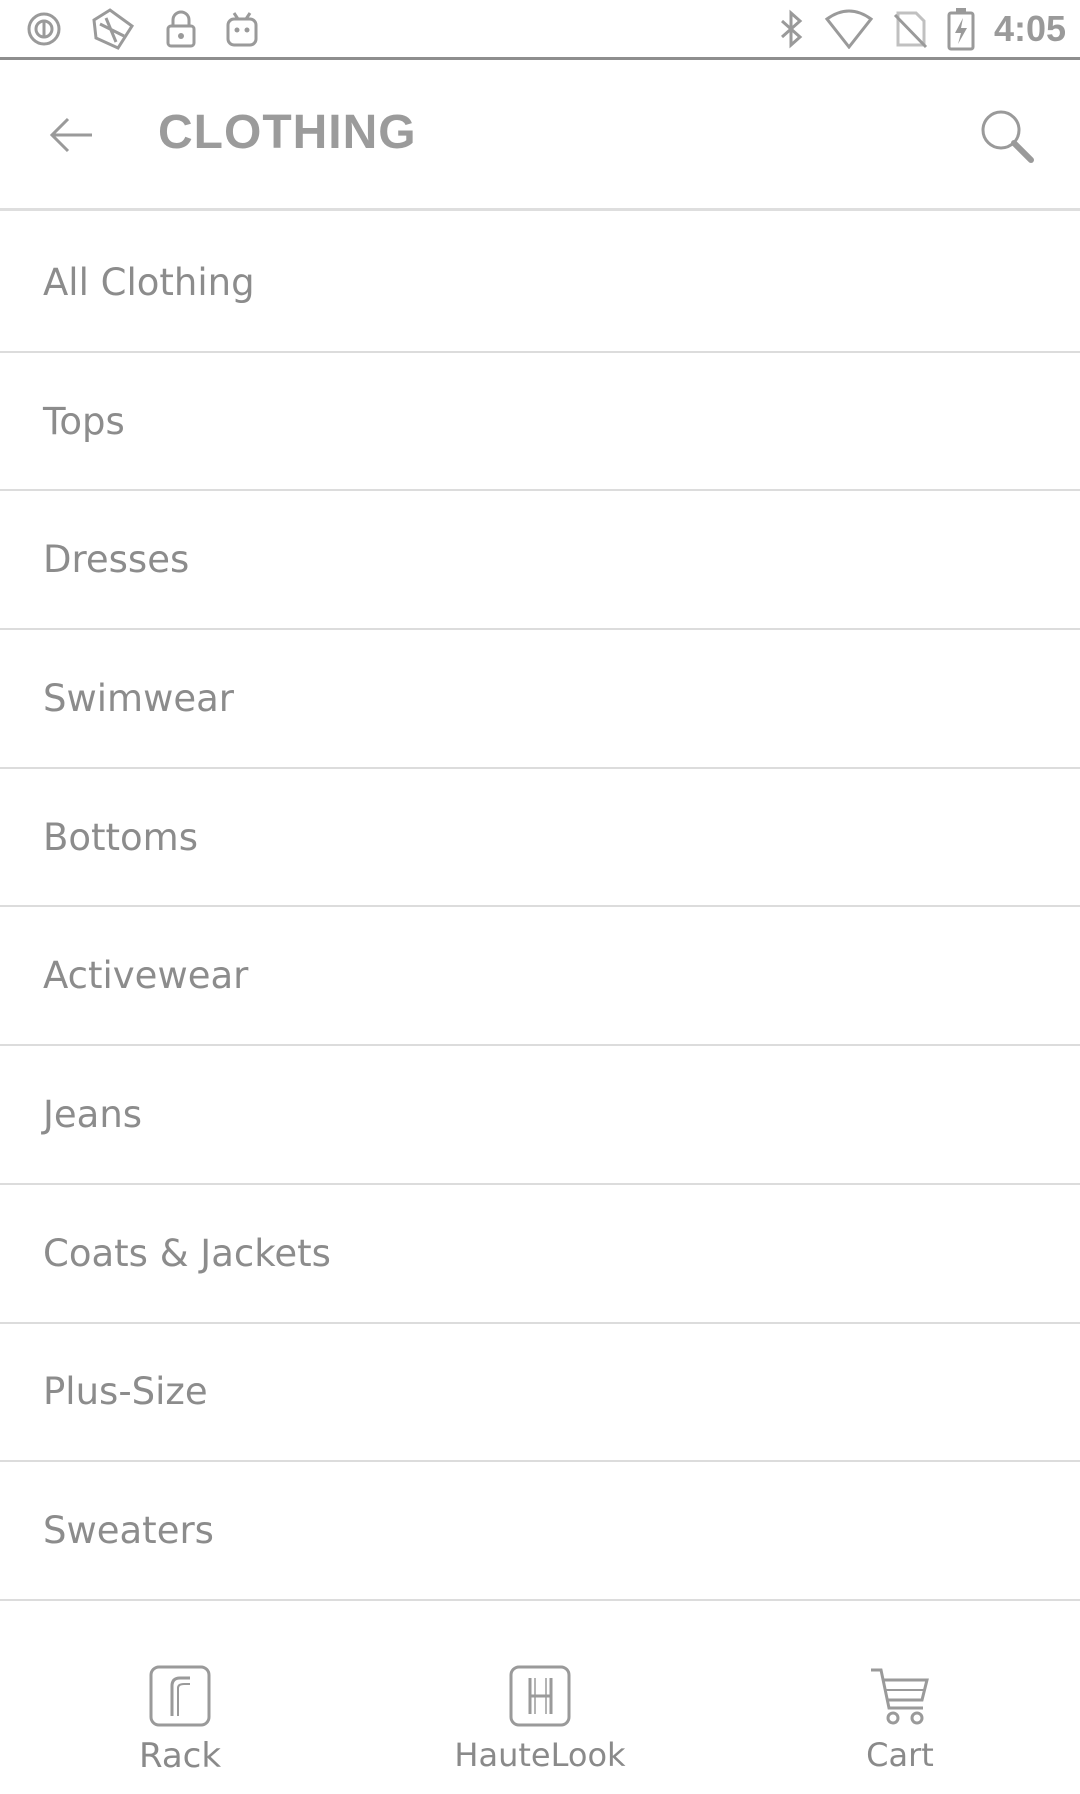 The width and height of the screenshot is (1080, 1794). What do you see at coordinates (540, 1696) in the screenshot?
I see `hautelook-logo-icon` at bounding box center [540, 1696].